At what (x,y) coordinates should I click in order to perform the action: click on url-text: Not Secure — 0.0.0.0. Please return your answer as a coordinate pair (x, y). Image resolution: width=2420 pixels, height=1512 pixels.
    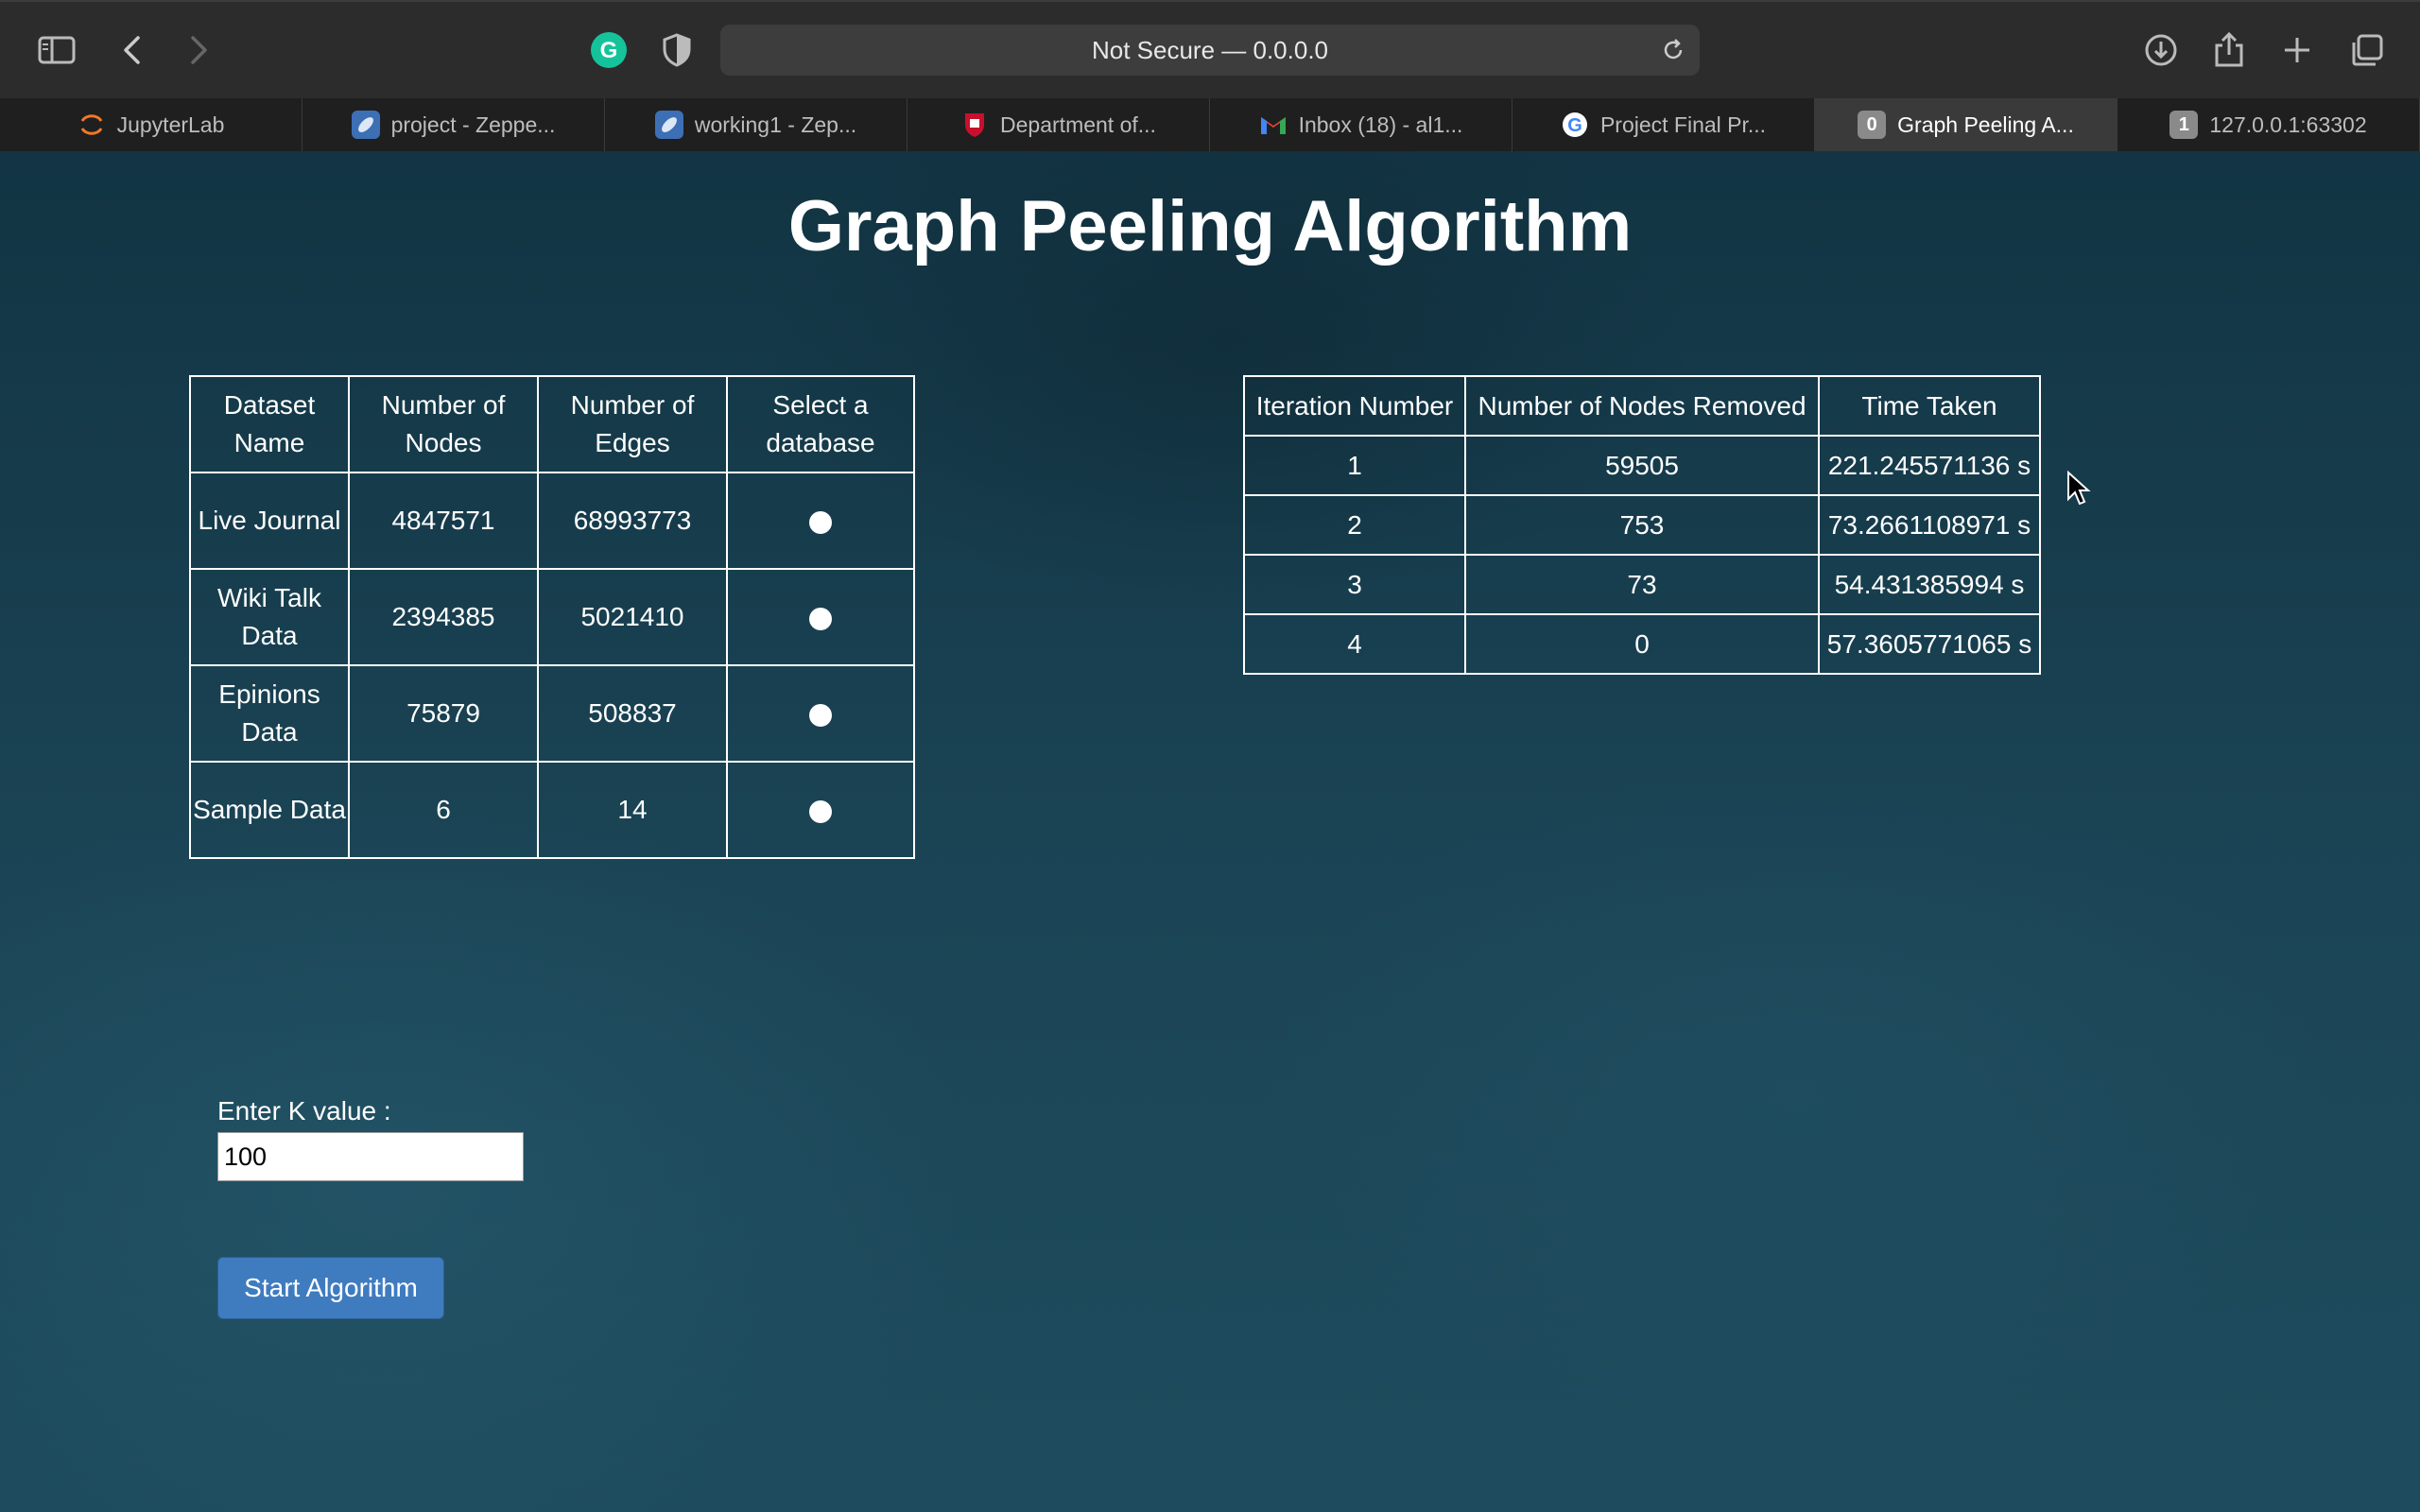
    Looking at the image, I should click on (1210, 49).